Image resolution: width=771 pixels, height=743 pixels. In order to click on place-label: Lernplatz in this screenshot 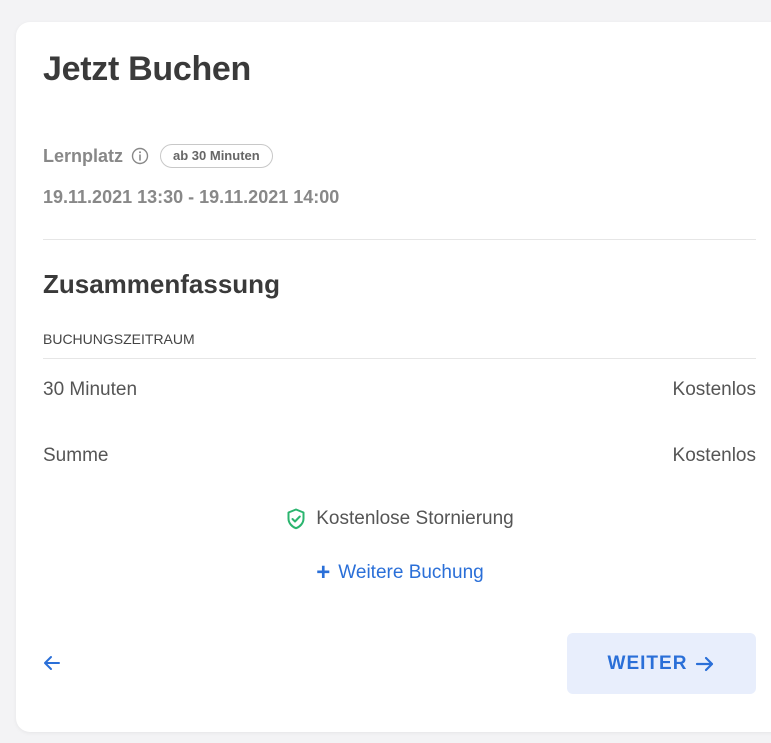, I will do `click(83, 155)`.